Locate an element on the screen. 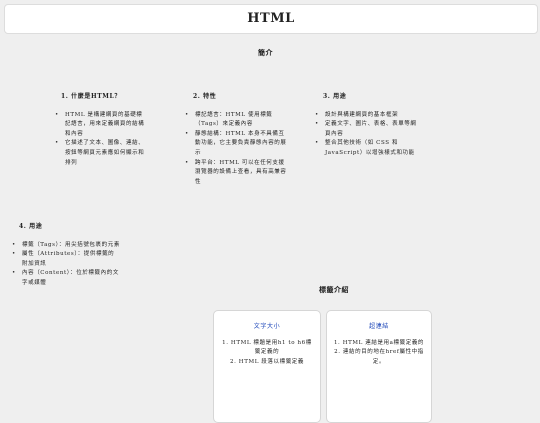 The height and width of the screenshot is (423, 540). list-item: 1. HTML 標題是用h1 to h6標籤定義的 is located at coordinates (267, 347).